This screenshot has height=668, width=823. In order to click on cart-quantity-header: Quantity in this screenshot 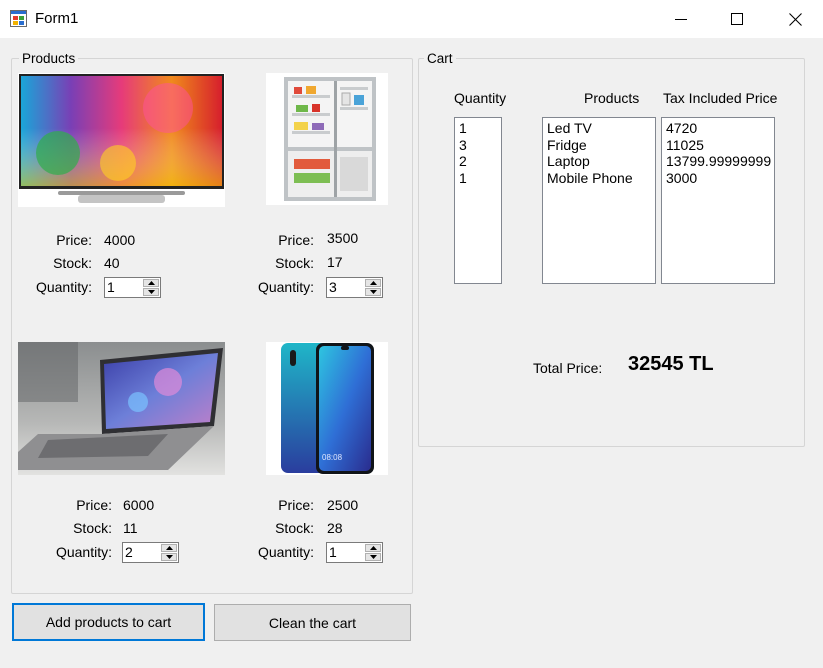, I will do `click(480, 98)`.